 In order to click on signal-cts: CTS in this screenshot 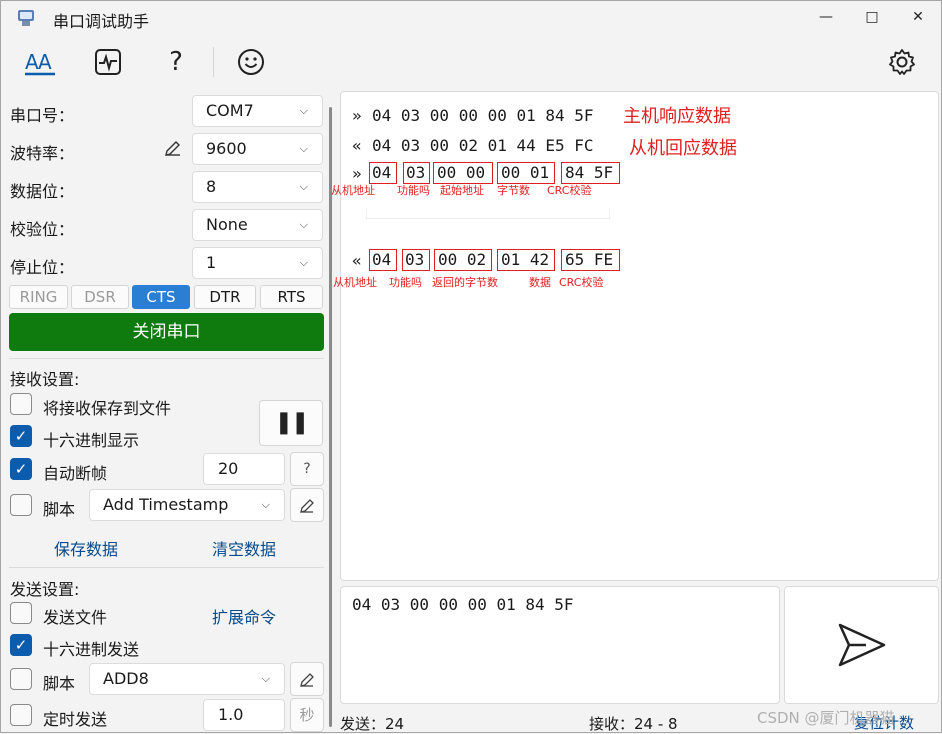, I will do `click(161, 297)`.